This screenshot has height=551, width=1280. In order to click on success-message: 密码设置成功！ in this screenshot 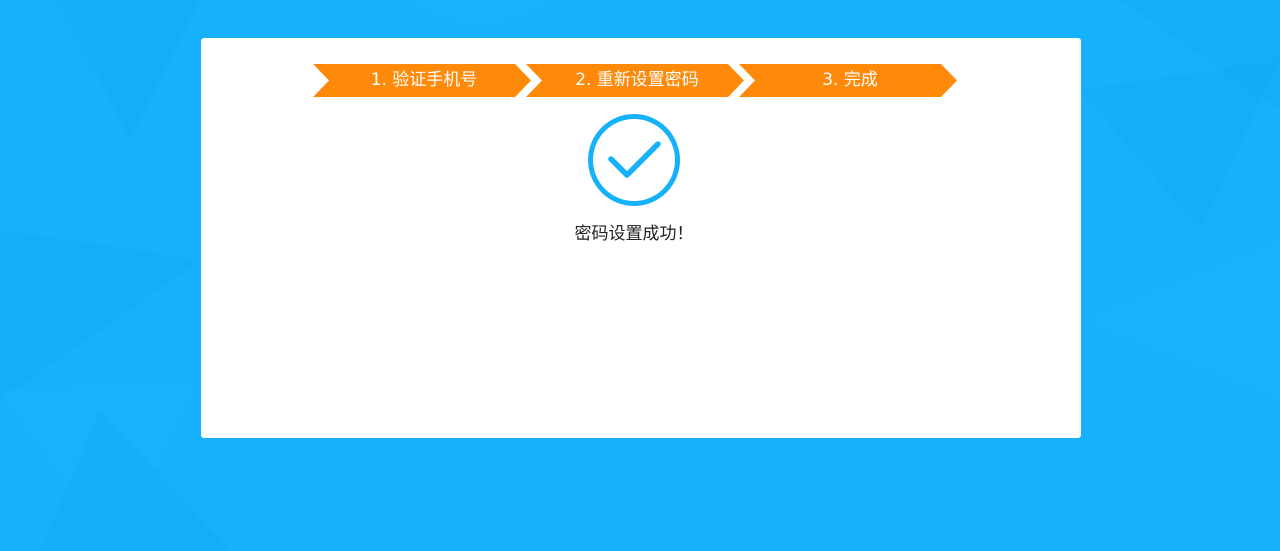, I will do `click(634, 234)`.